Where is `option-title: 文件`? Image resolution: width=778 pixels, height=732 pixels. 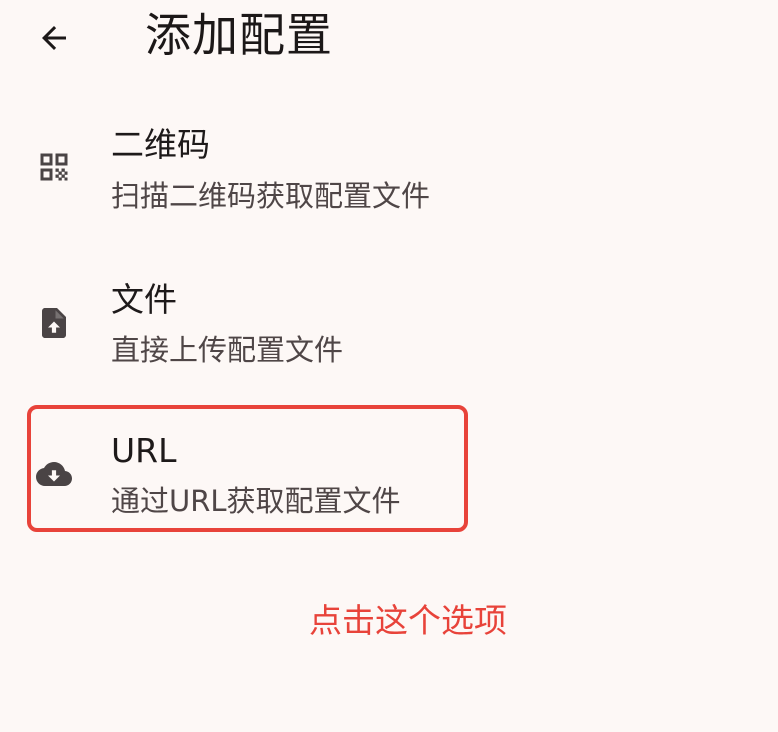 option-title: 文件 is located at coordinates (144, 299).